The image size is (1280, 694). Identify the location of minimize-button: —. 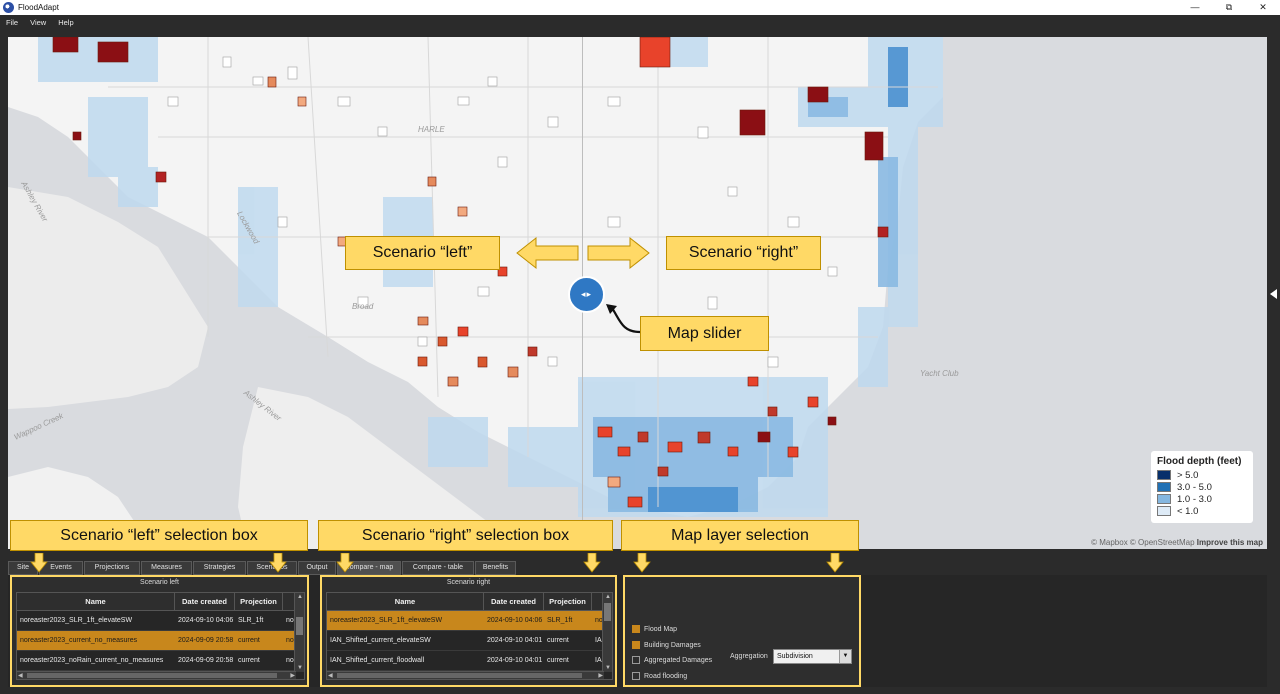
(1195, 7).